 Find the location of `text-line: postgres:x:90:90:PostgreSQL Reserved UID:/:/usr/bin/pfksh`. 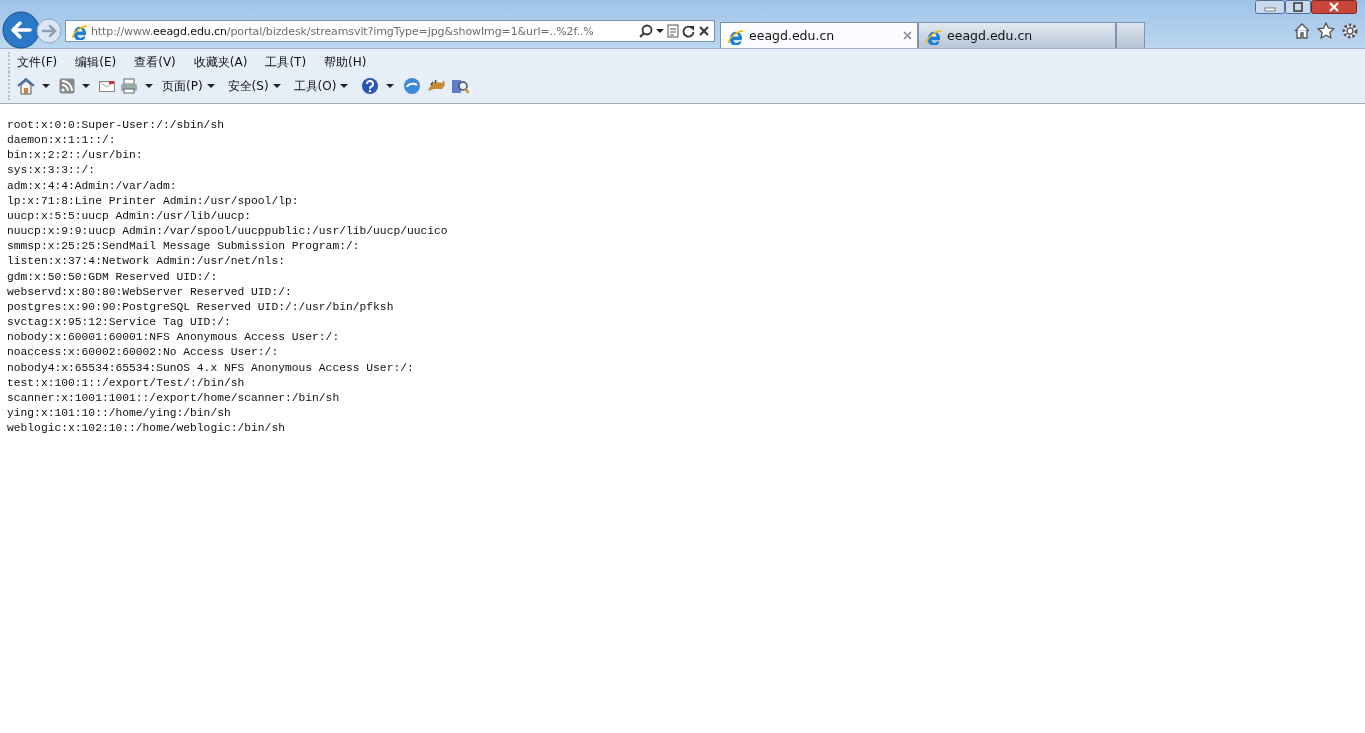

text-line: postgres:x:90:90:PostgreSQL Reserved UID:/:/usr/bin/pfksh is located at coordinates (201, 307).